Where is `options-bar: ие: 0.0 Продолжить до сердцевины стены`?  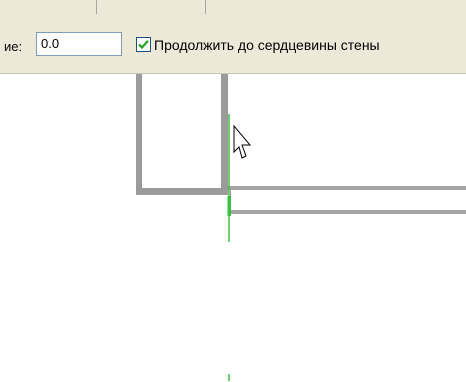
options-bar: ие: 0.0 Продолжить до сердцевины стены is located at coordinates (233, 48).